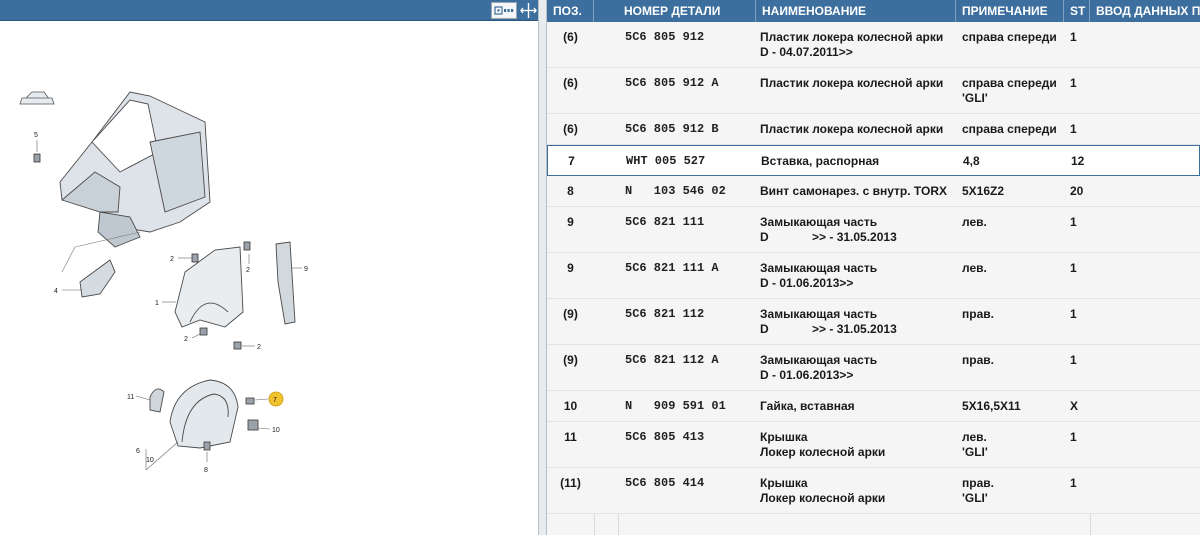 The height and width of the screenshot is (535, 1200). What do you see at coordinates (1012, 314) in the screenshot?
I see `cell-note: прав.` at bounding box center [1012, 314].